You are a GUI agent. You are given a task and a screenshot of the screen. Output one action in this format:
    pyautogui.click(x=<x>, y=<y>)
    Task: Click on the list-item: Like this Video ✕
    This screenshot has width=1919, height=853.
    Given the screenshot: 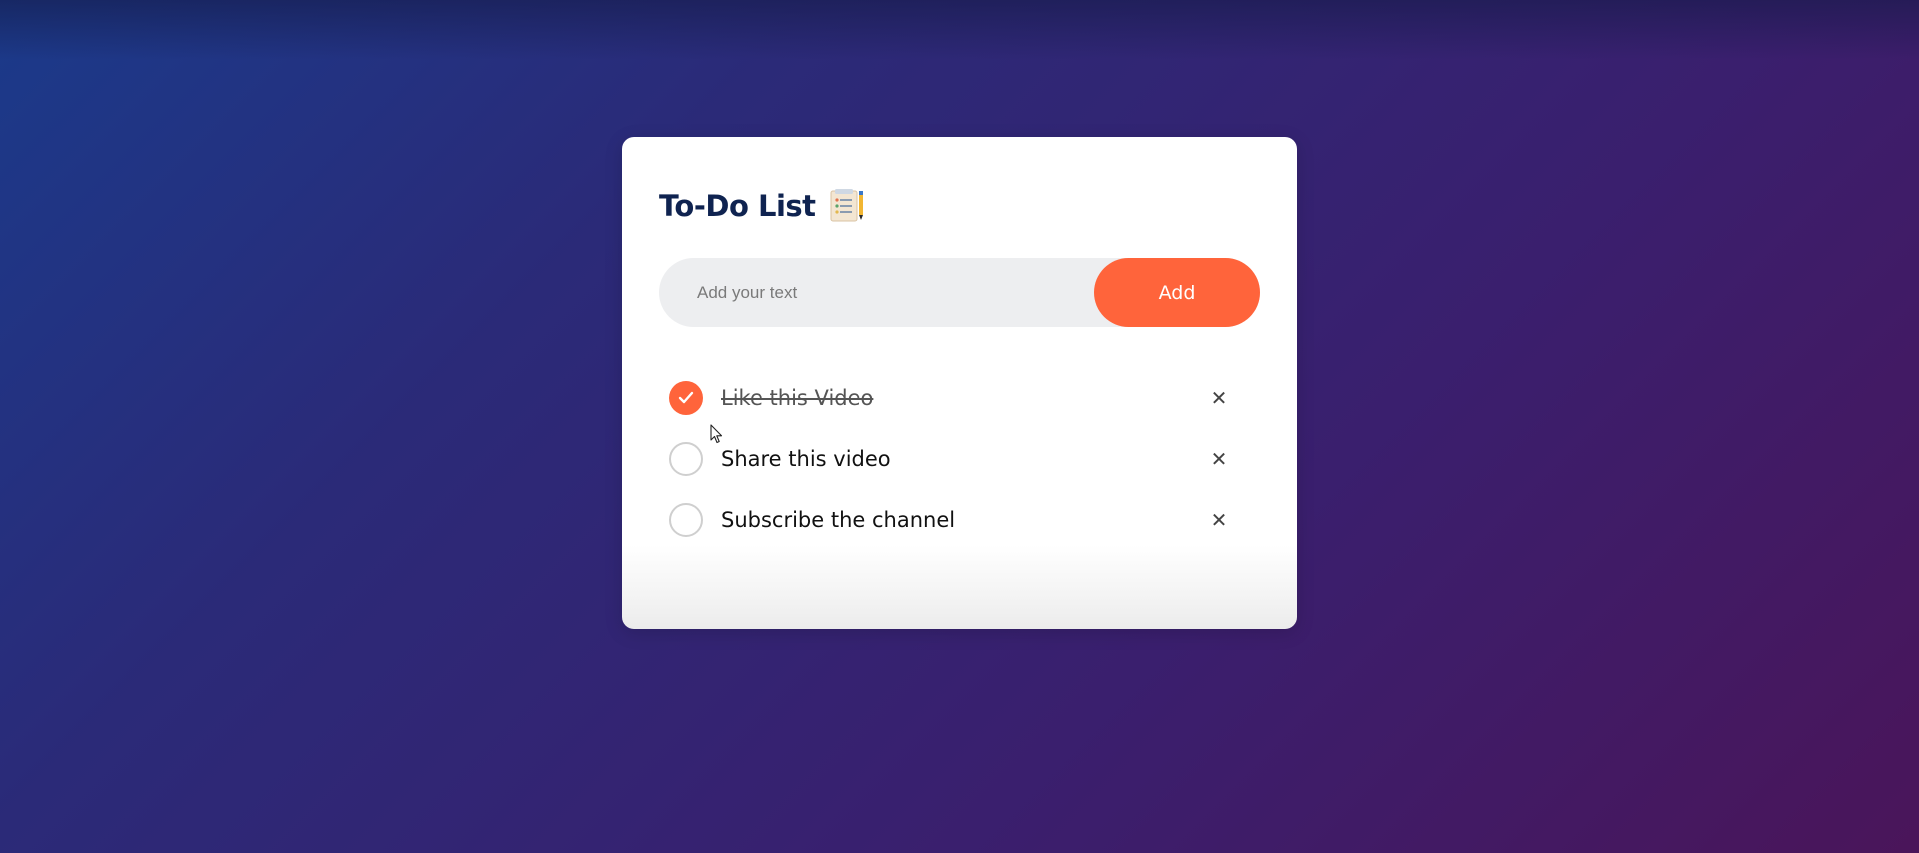 What is the action you would take?
    pyautogui.click(x=949, y=397)
    